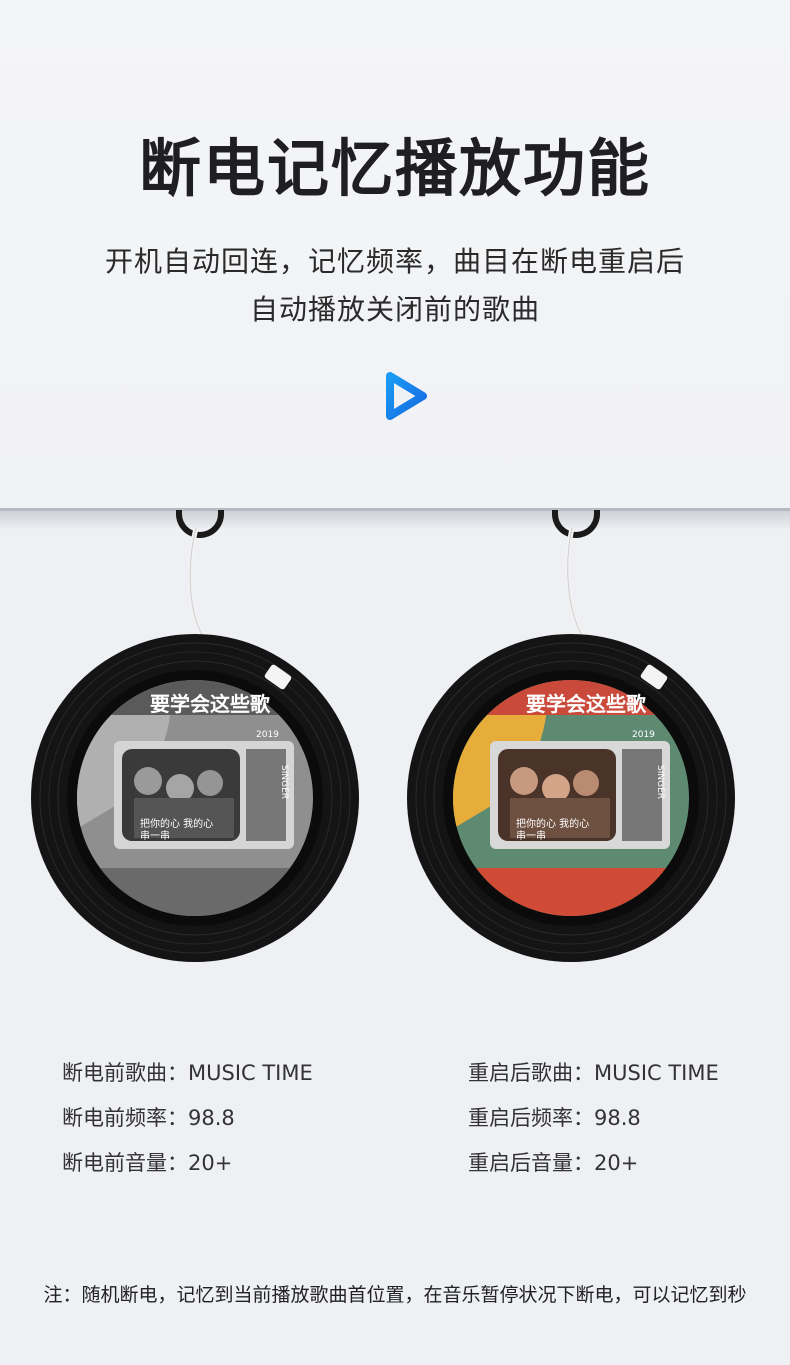 The width and height of the screenshot is (790, 1365). I want to click on subtitle-line-2: 自动播放关闭前的歌曲, so click(394, 309).